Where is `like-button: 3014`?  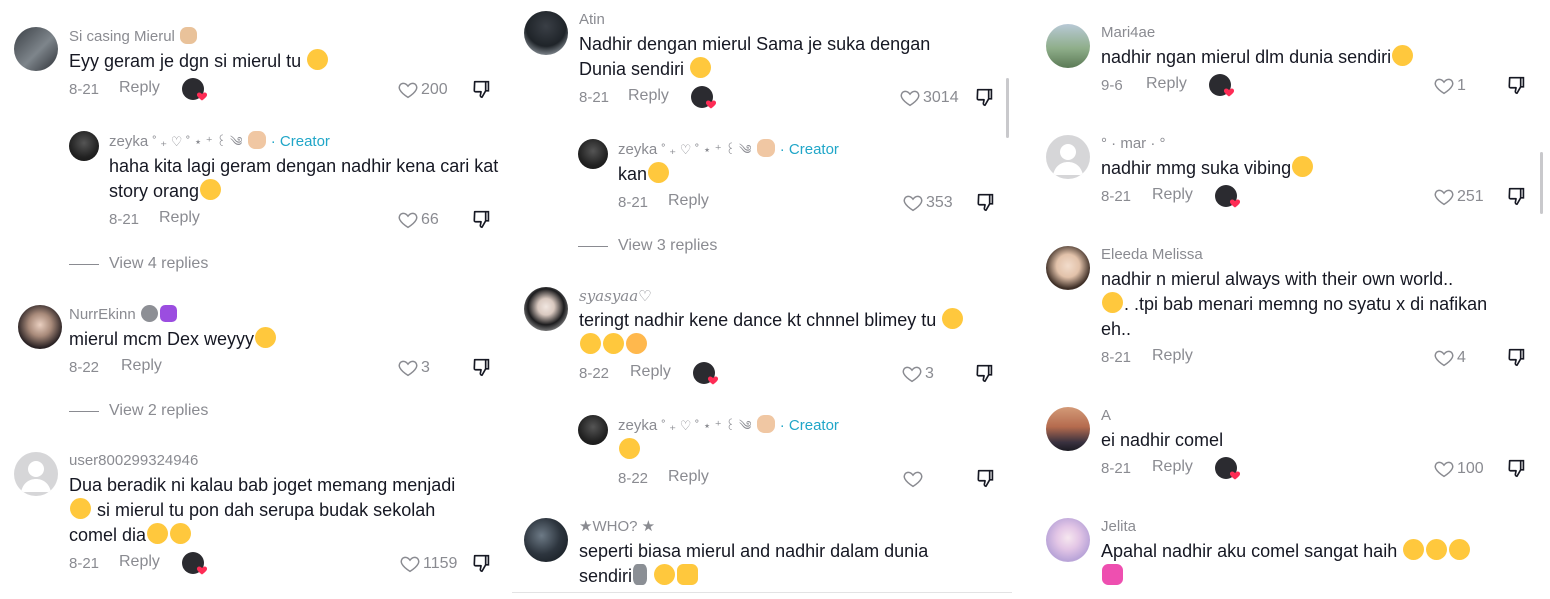
like-button: 3014 is located at coordinates (929, 98).